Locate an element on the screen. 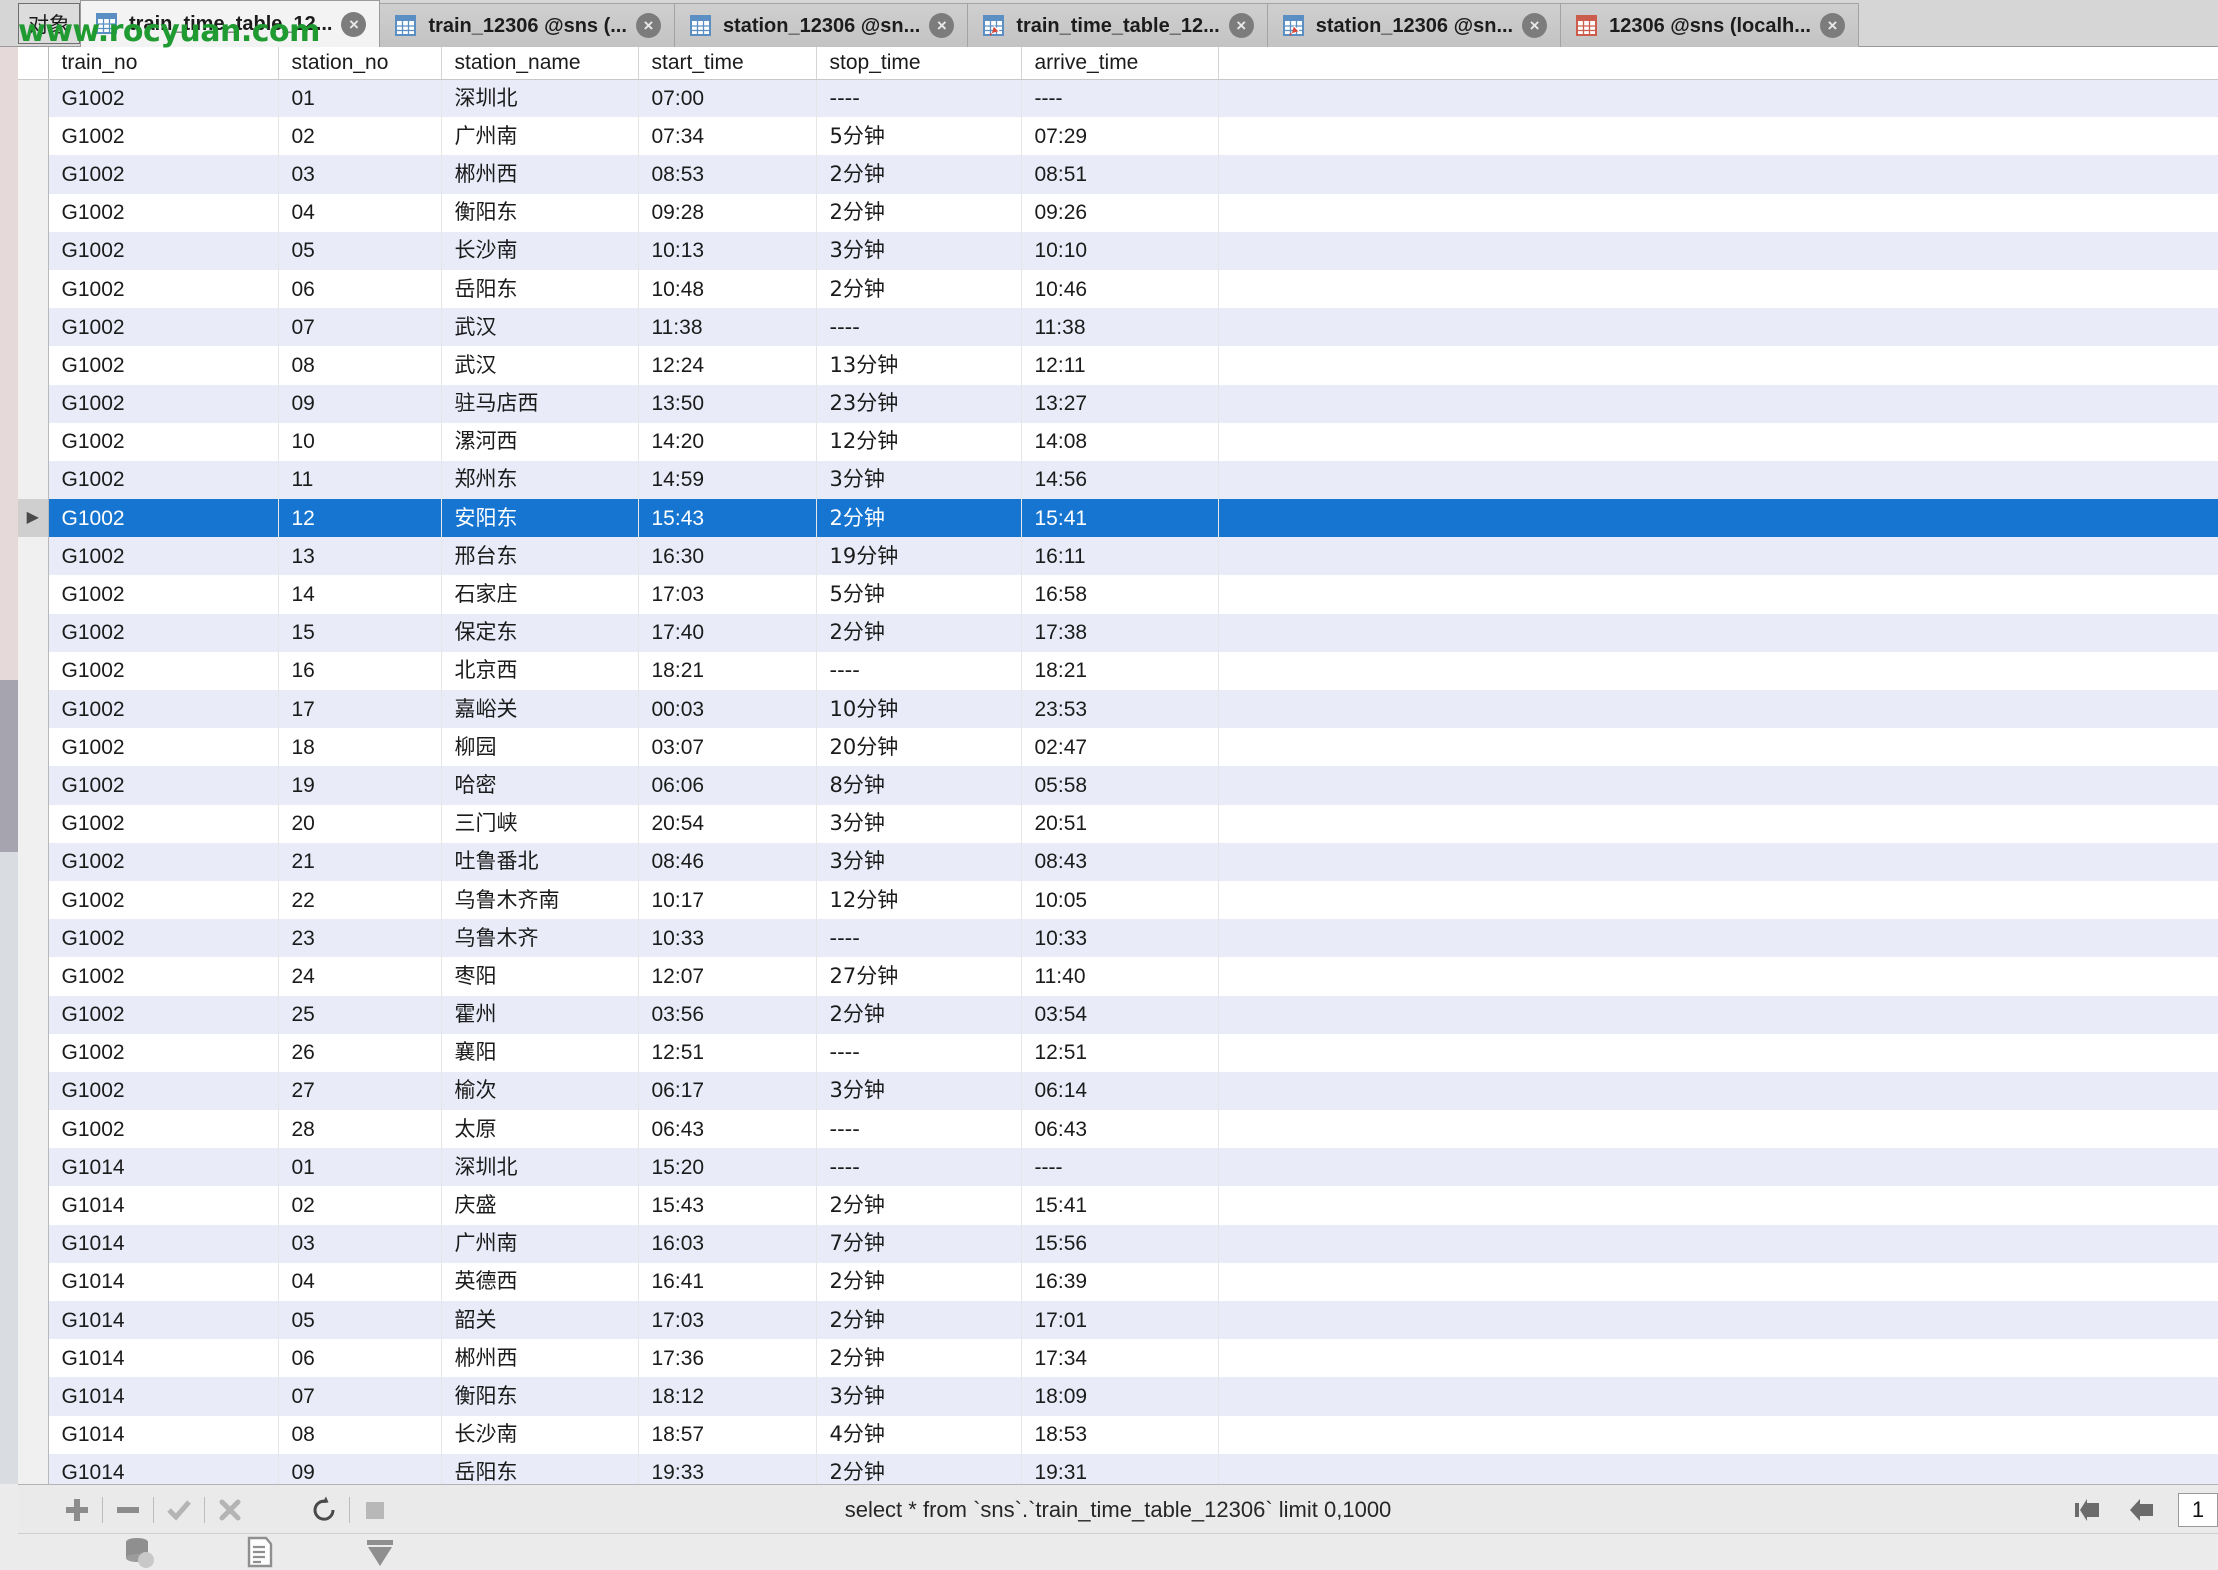 This screenshot has width=2218, height=1570. cell-start_time: 00:03 is located at coordinates (727, 709).